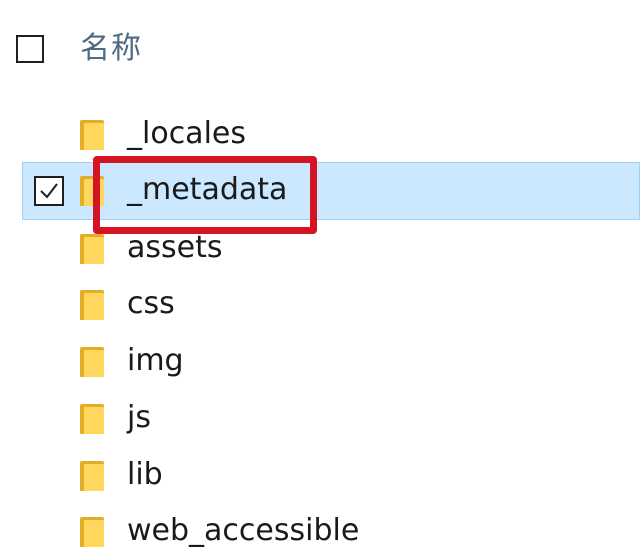 Image resolution: width=640 pixels, height=549 pixels. I want to click on row-checkbox, so click(49, 191).